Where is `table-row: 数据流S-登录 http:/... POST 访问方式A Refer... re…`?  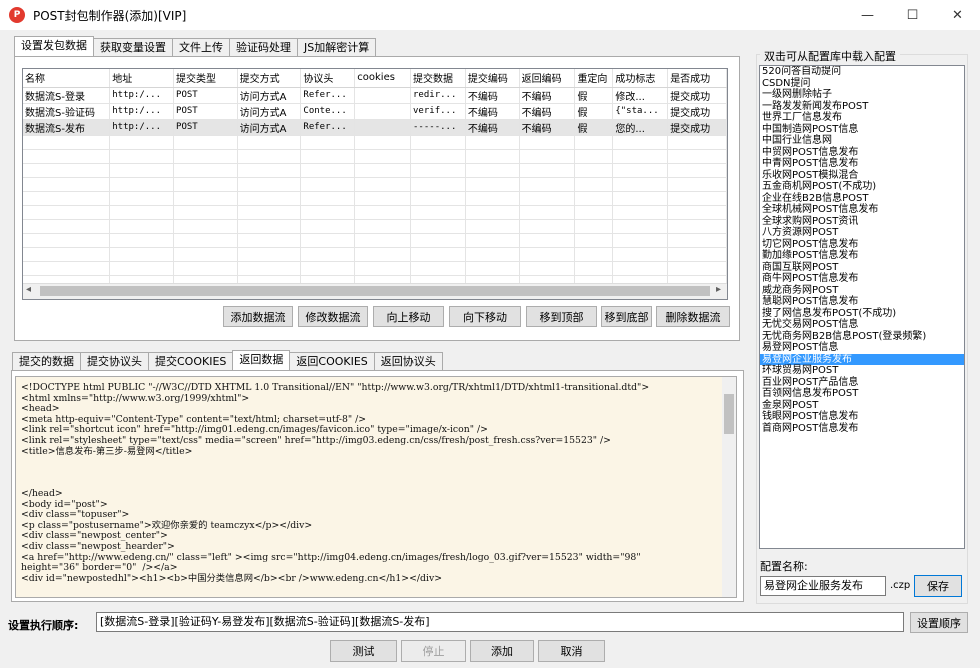 table-row: 数据流S-登录 http:/... POST 访问方式A Refer... re… is located at coordinates (375, 95).